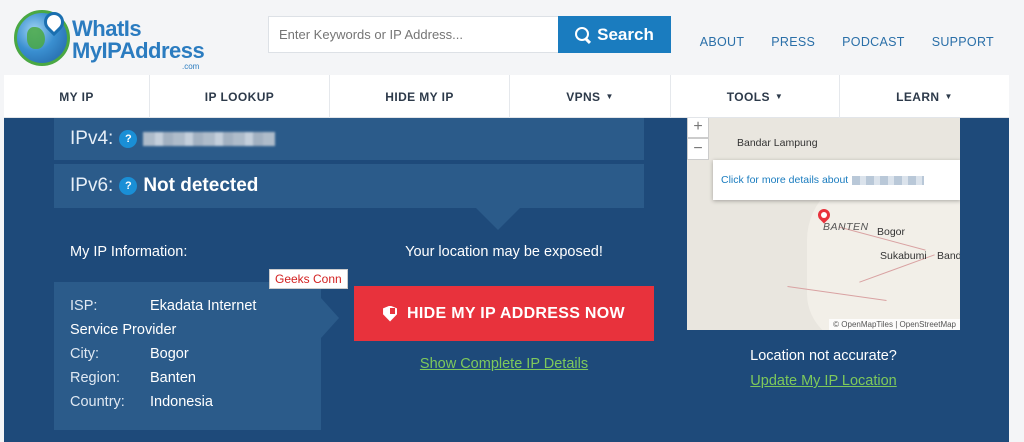 Image resolution: width=1024 pixels, height=442 pixels. Describe the element at coordinates (92, 138) in the screenshot. I see `ipv4-label: IPv4:` at that location.